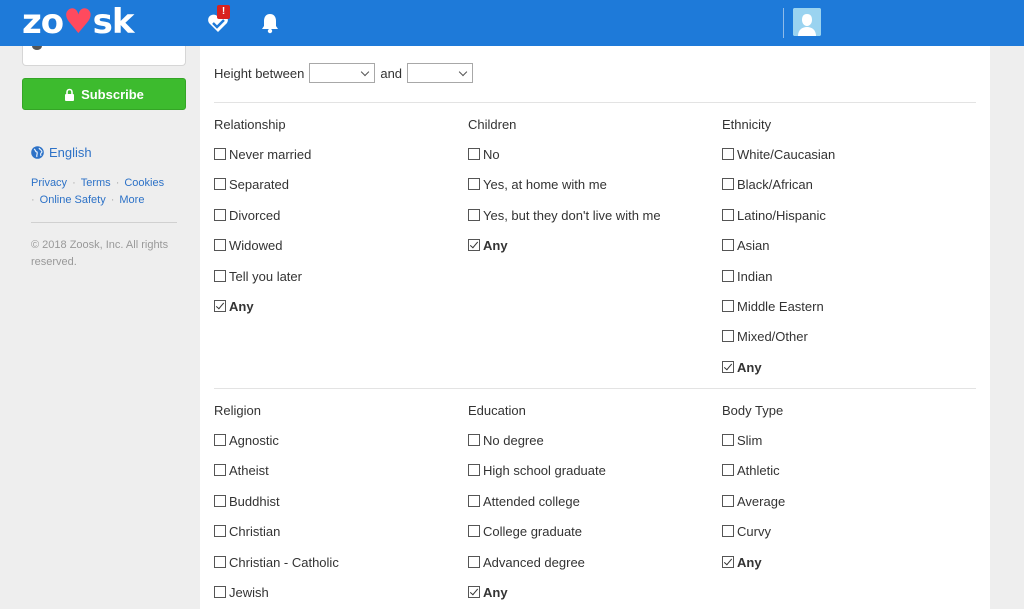 The image size is (1024, 609). I want to click on religion-option-agnostic: Agnostic, so click(246, 440).